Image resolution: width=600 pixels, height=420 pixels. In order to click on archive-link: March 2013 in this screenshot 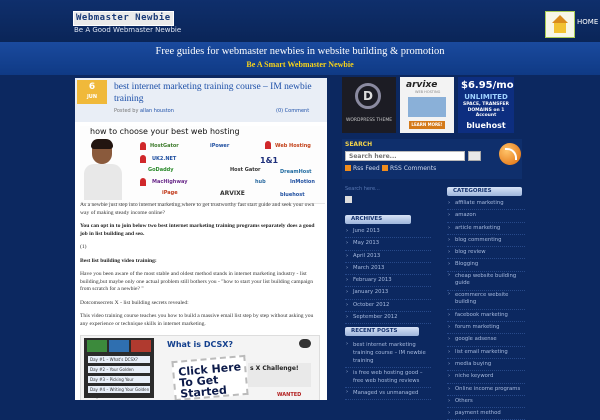, I will do `click(388, 269)`.